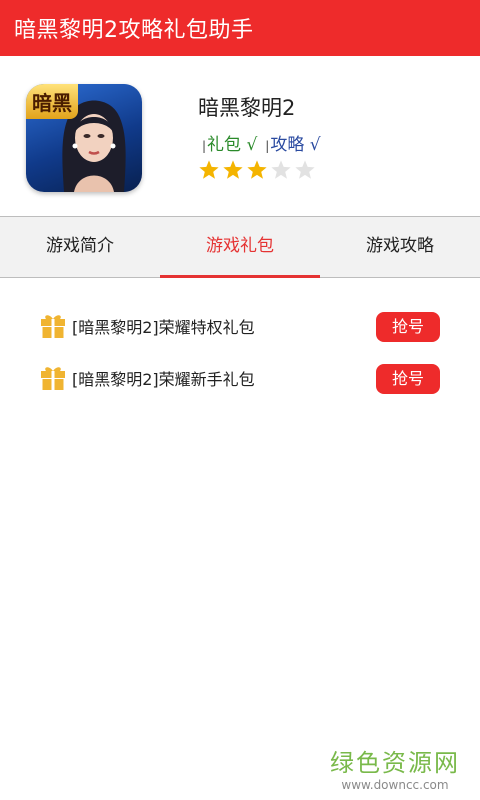 This screenshot has width=480, height=800. I want to click on star-rating, so click(257, 170).